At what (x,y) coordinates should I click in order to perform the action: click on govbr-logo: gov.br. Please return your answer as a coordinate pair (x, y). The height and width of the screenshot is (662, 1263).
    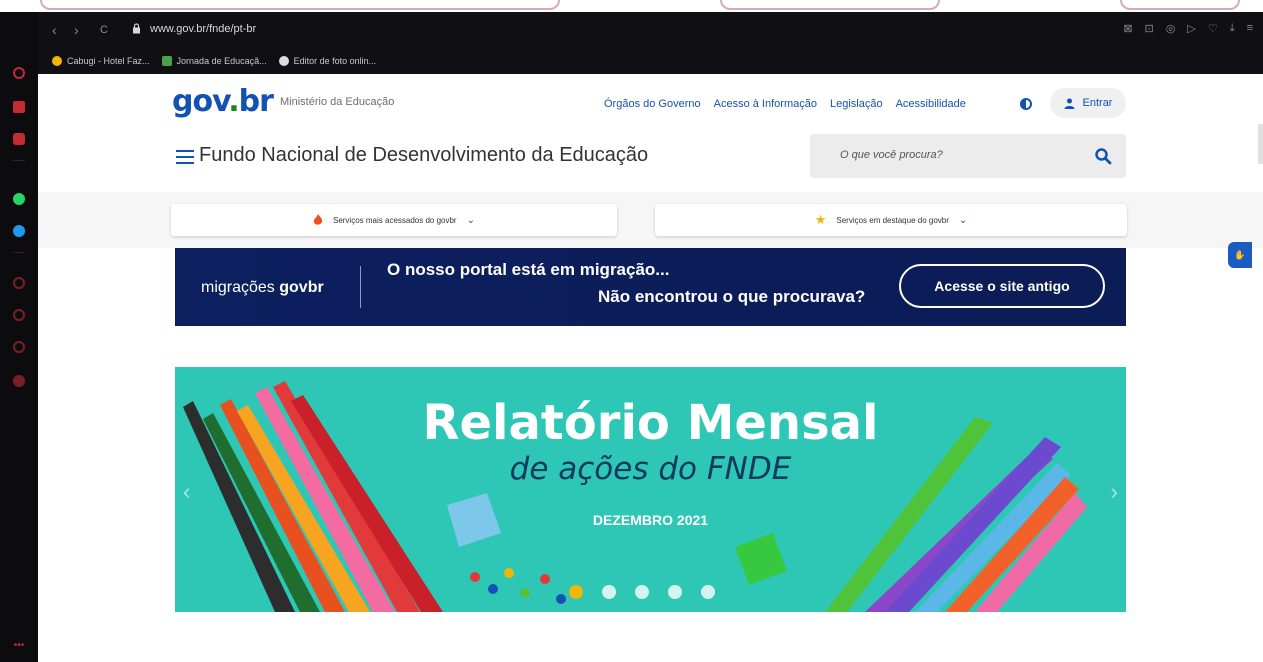
    Looking at the image, I should click on (223, 102).